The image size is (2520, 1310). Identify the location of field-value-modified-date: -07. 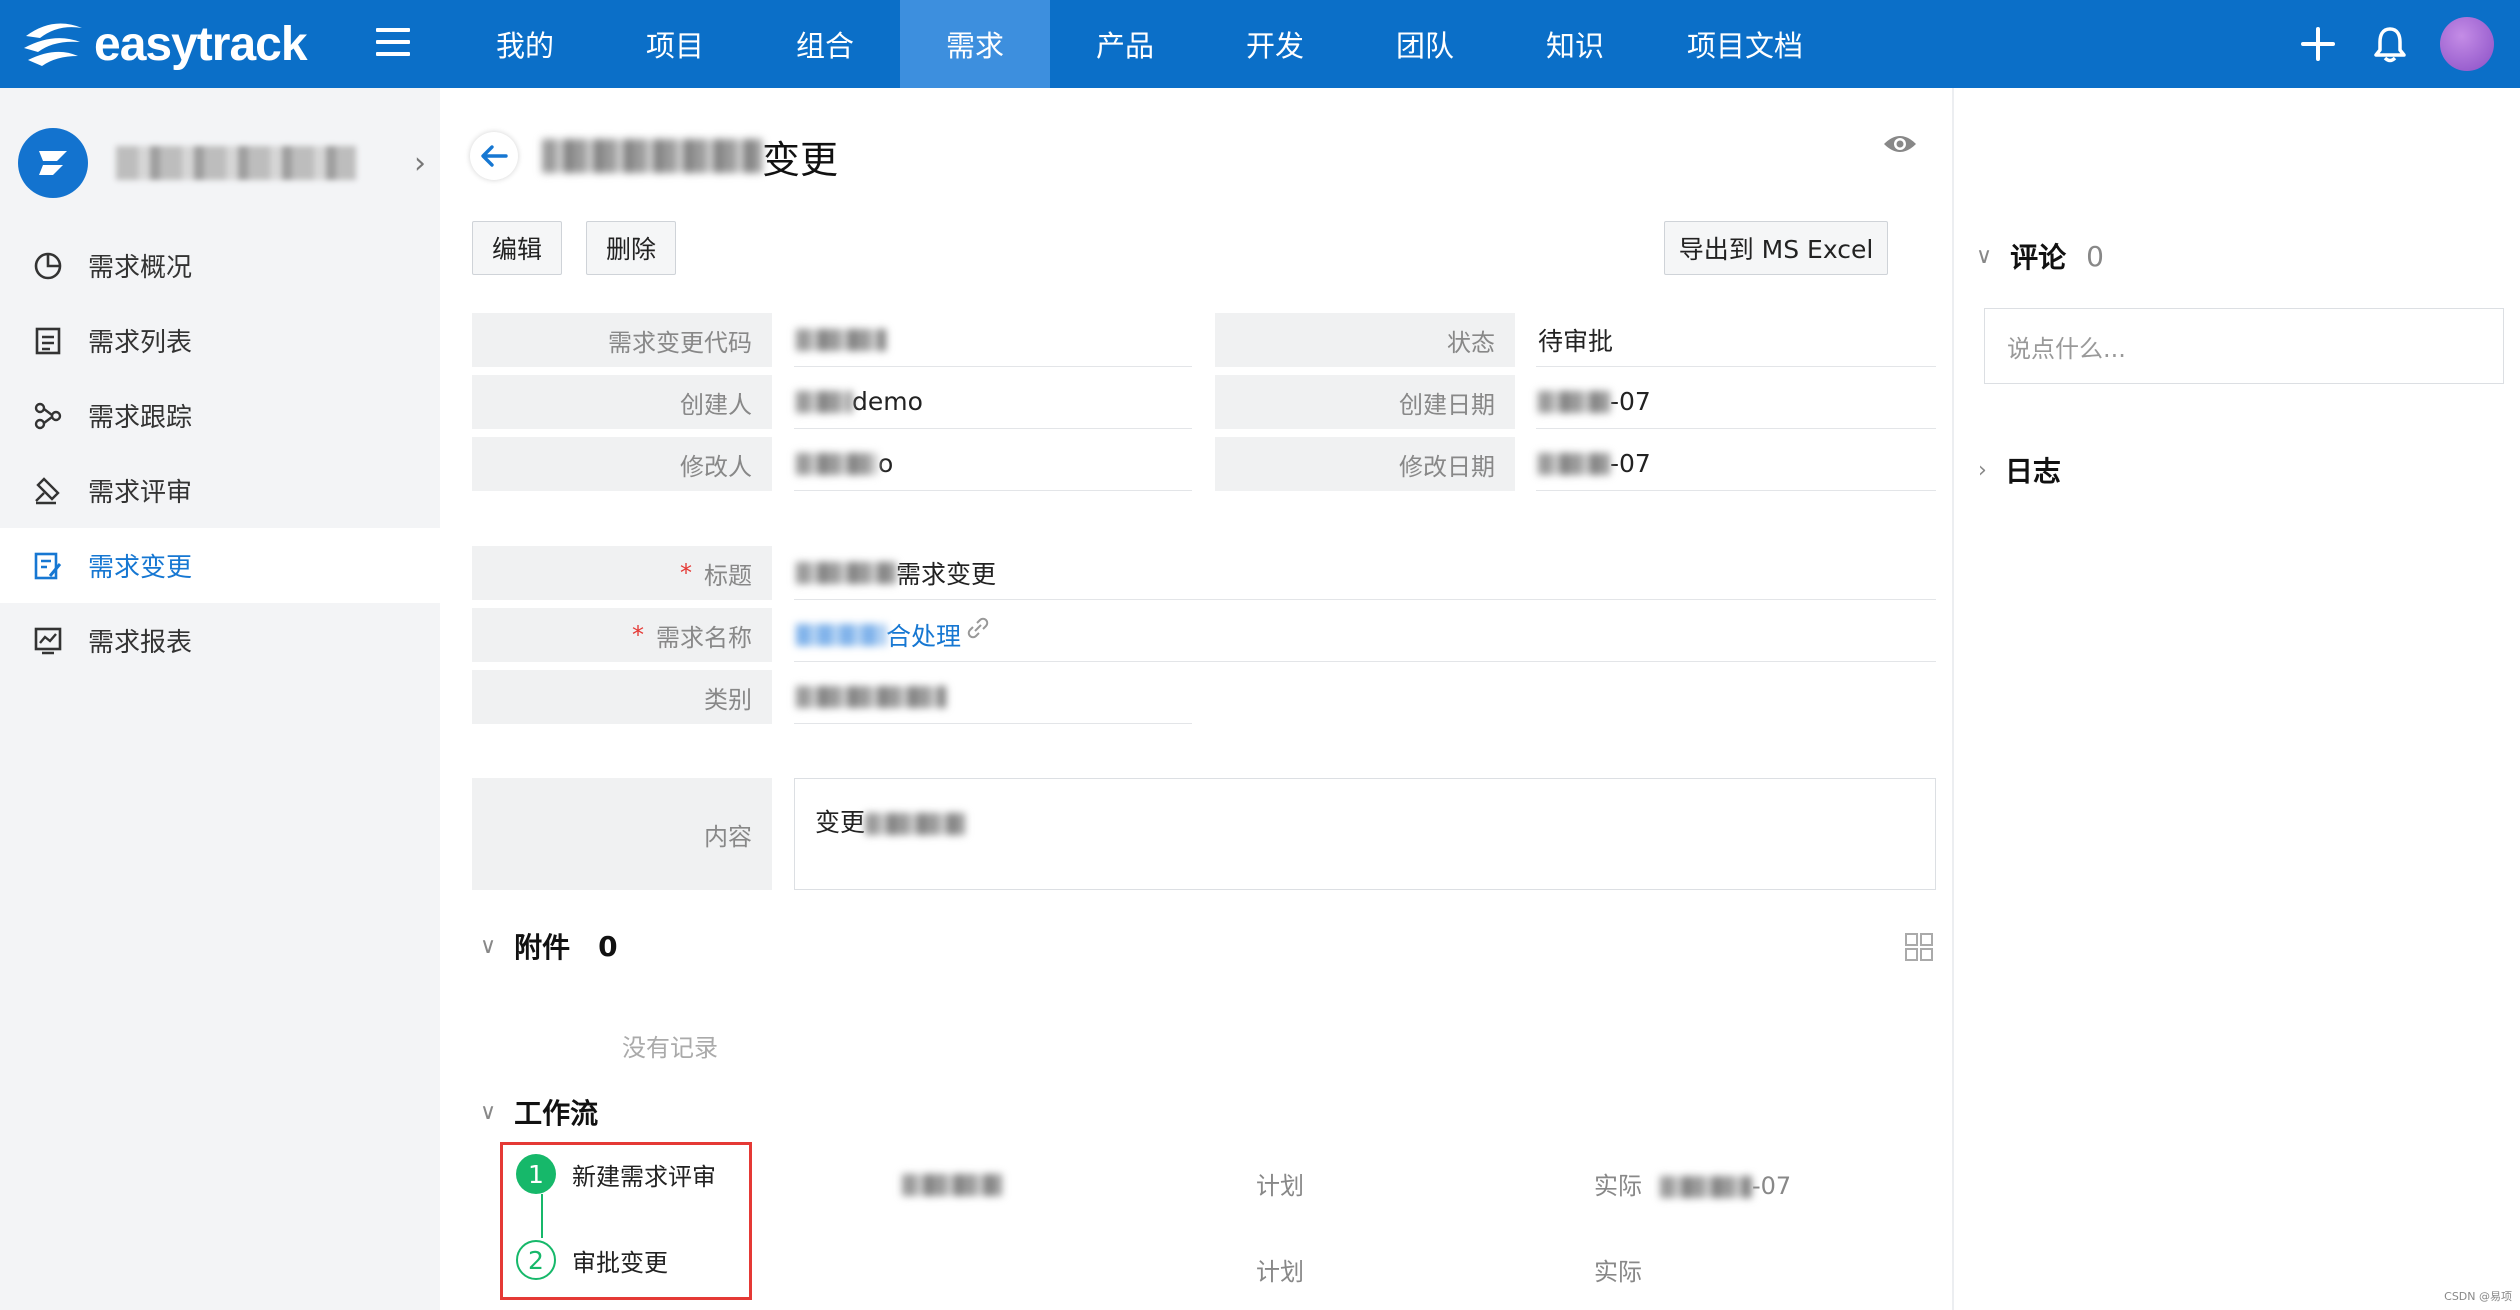
(1736, 464).